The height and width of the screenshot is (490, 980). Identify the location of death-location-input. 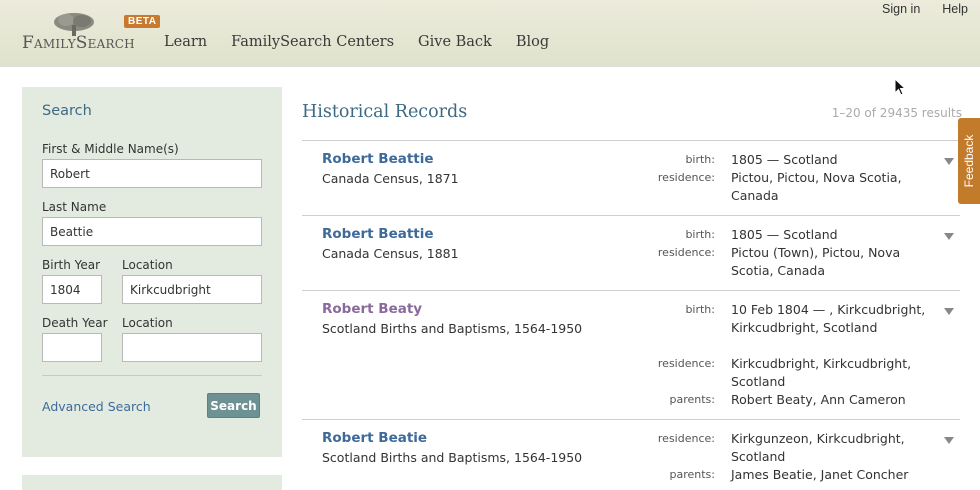
(192, 347).